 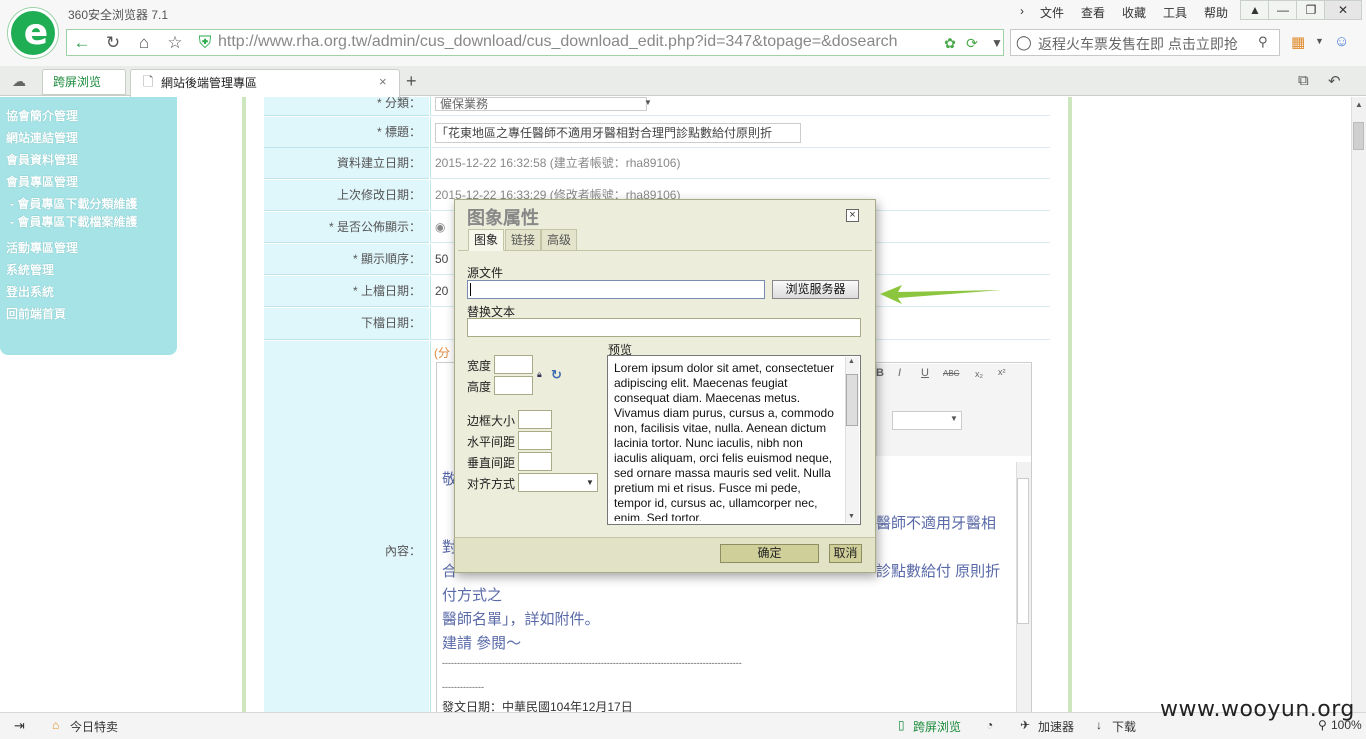 What do you see at coordinates (486, 240) in the screenshot?
I see `dialog-tab-image: 图象` at bounding box center [486, 240].